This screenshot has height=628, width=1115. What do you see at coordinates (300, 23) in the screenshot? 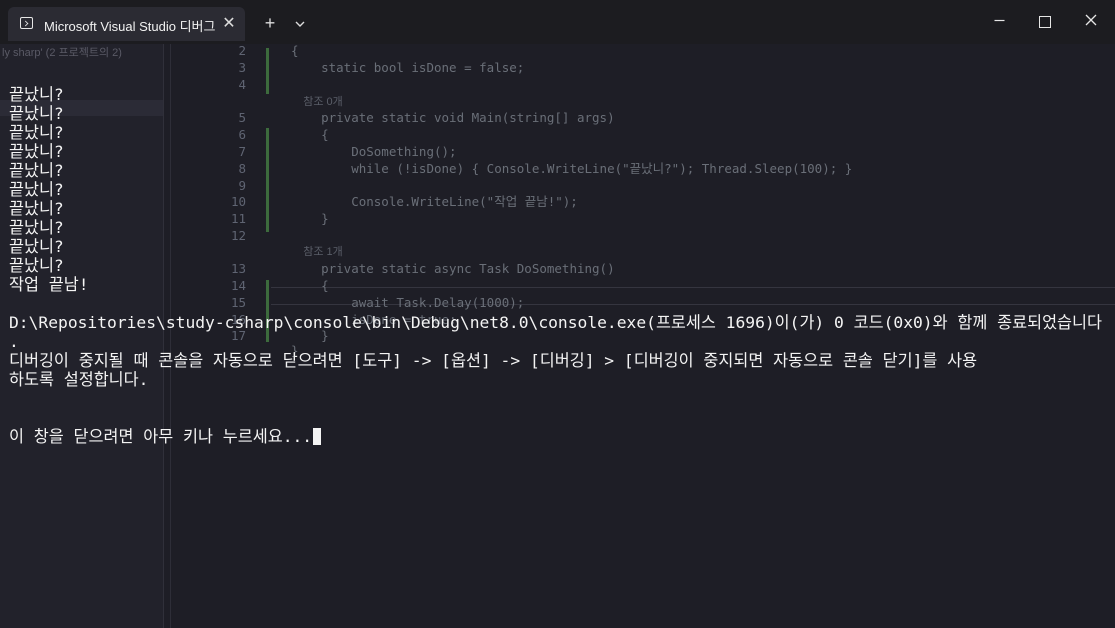
I see `chevron-down-icon` at bounding box center [300, 23].